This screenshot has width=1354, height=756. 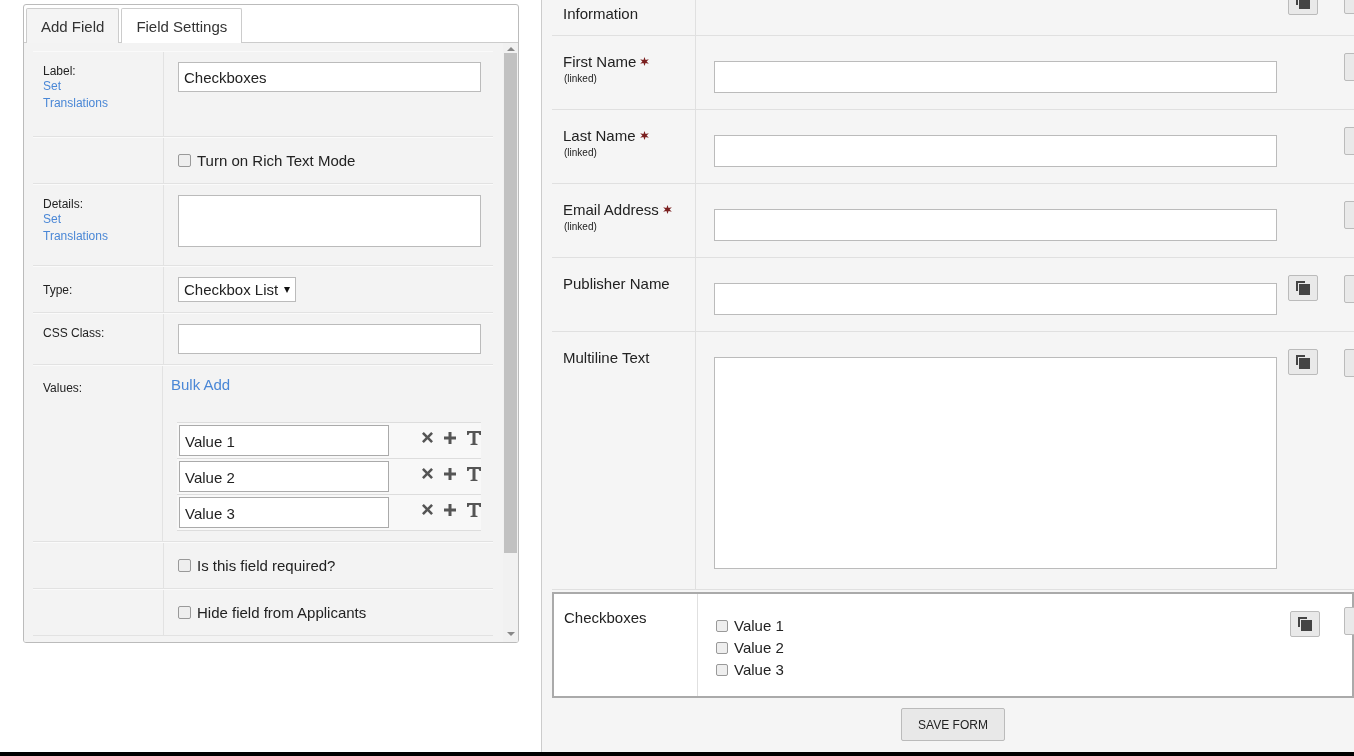 What do you see at coordinates (759, 647) in the screenshot?
I see `checkbox-label: Value 2` at bounding box center [759, 647].